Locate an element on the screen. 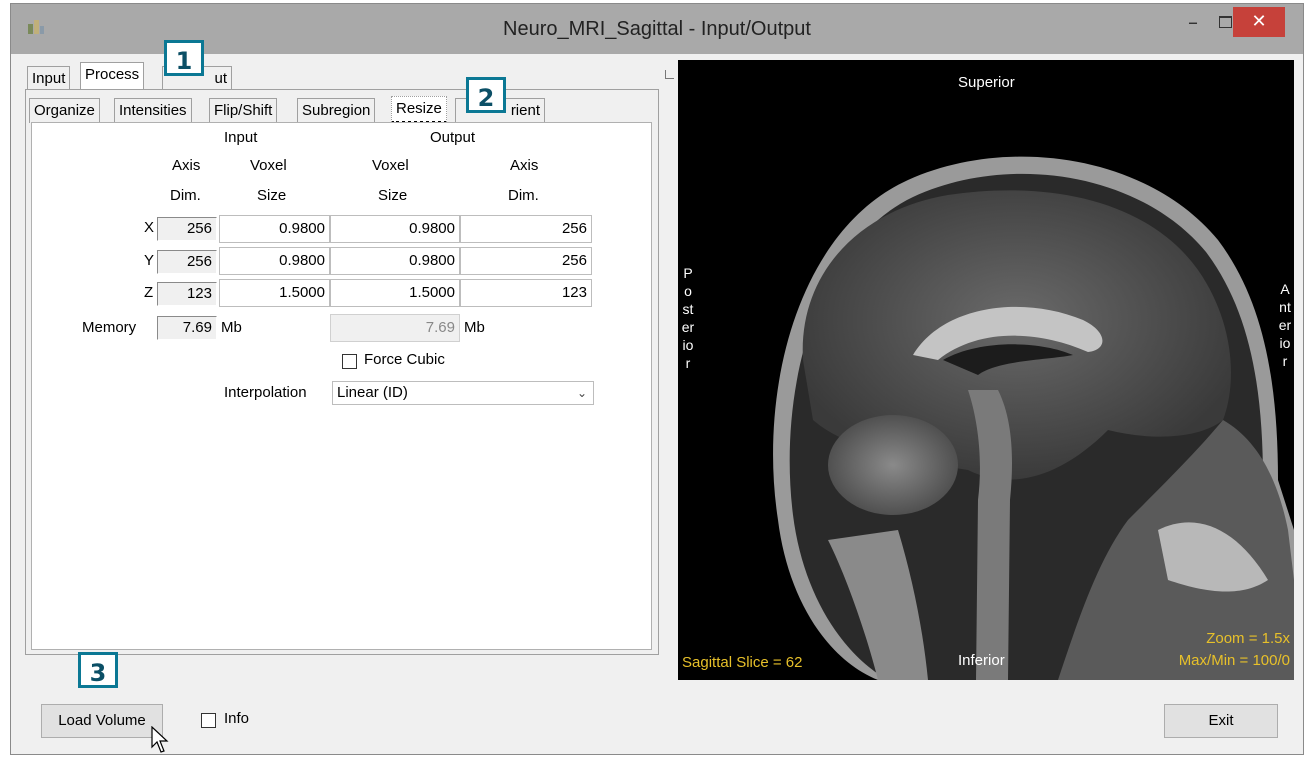 The image size is (1307, 759). close-button: ✕ is located at coordinates (1259, 22).